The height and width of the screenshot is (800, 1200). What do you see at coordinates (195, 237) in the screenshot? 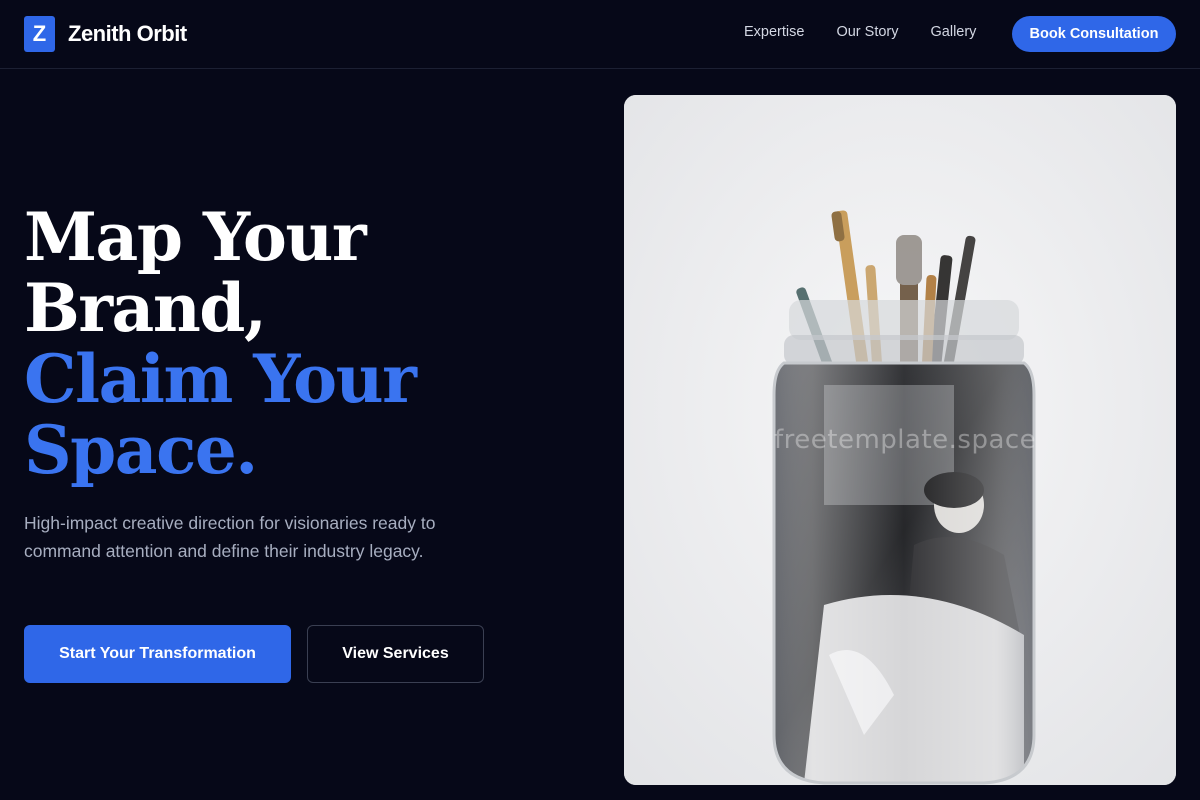
I see `headline-line-1: Map Your` at bounding box center [195, 237].